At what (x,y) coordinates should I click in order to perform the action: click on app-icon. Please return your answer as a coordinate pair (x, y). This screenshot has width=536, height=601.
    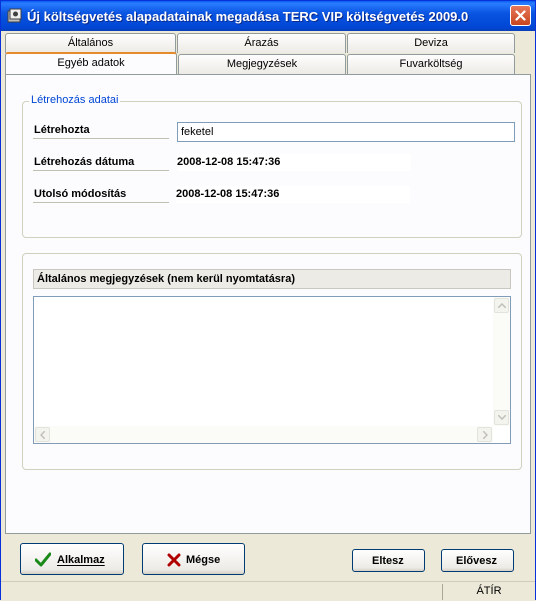
    Looking at the image, I should click on (15, 16).